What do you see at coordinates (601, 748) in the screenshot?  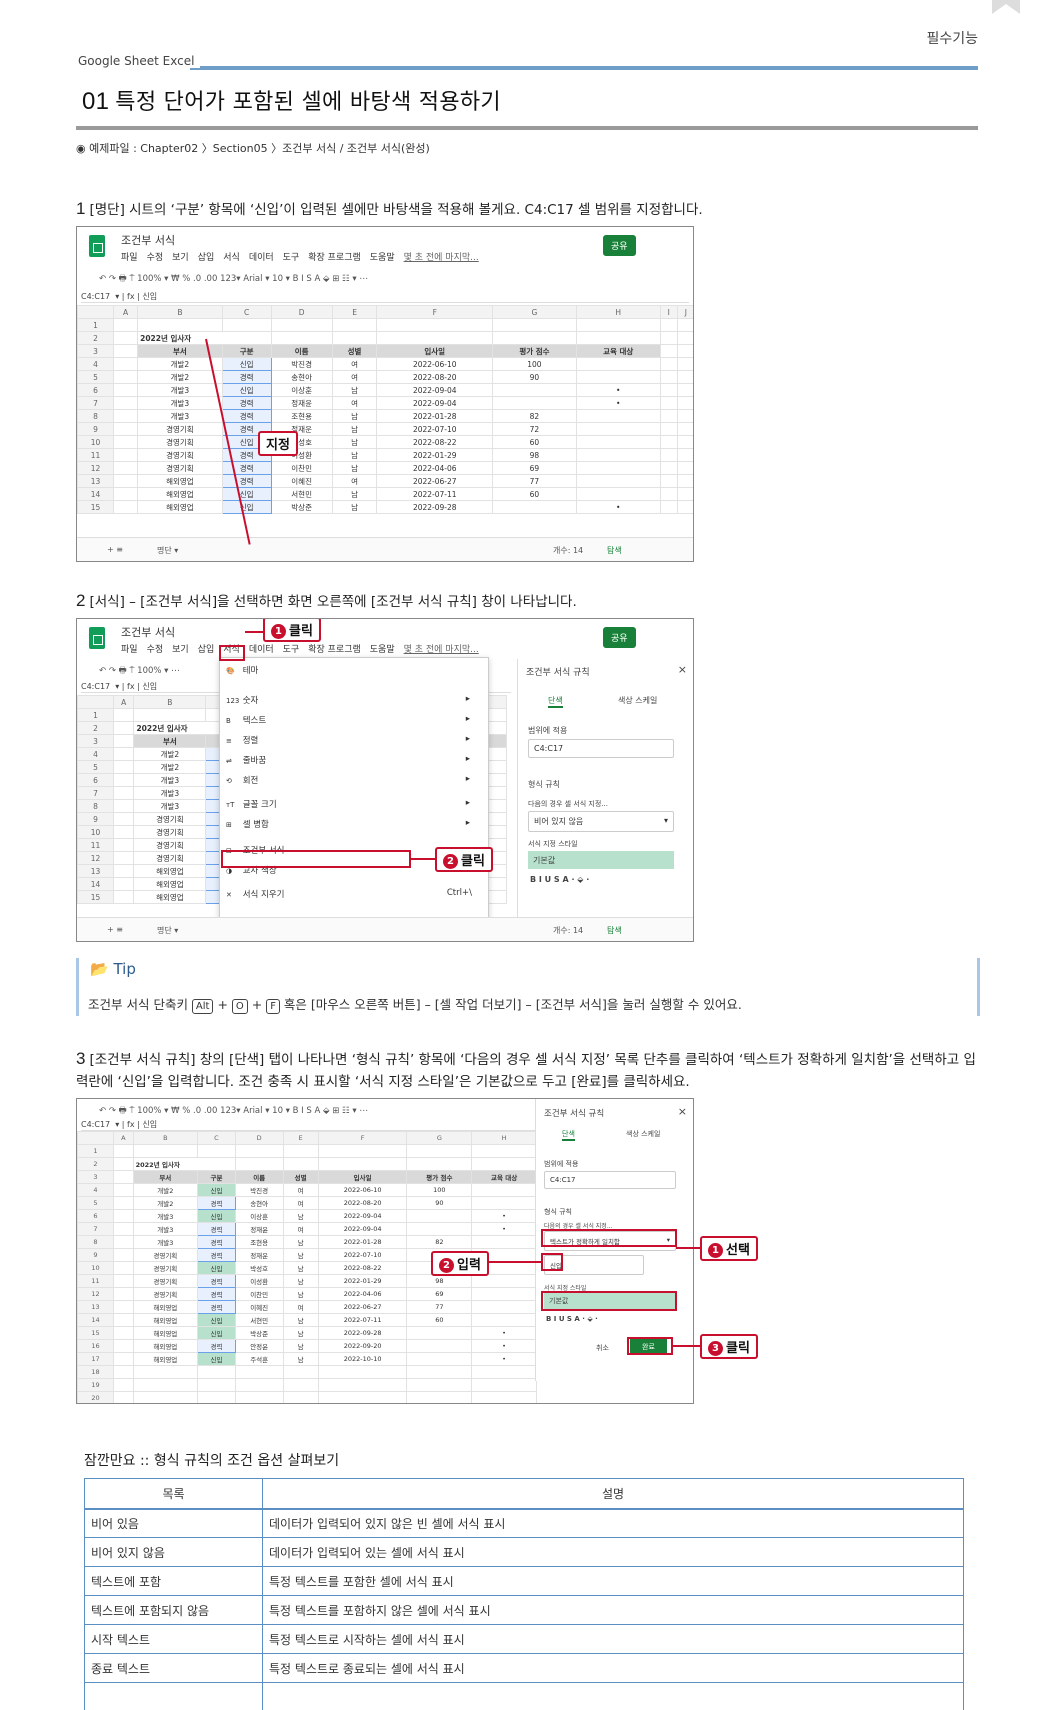 I see `range-field: C4:C17` at bounding box center [601, 748].